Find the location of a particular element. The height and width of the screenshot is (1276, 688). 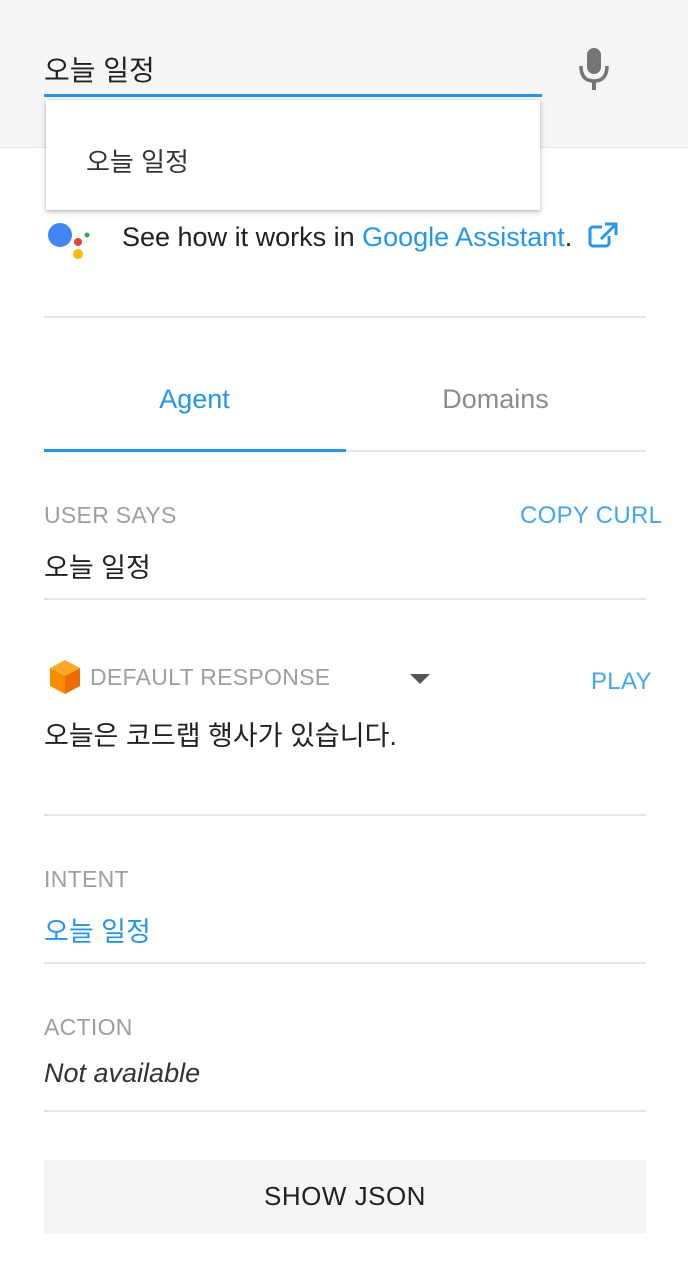

show-json-button: SHOW JSON is located at coordinates (345, 1196).